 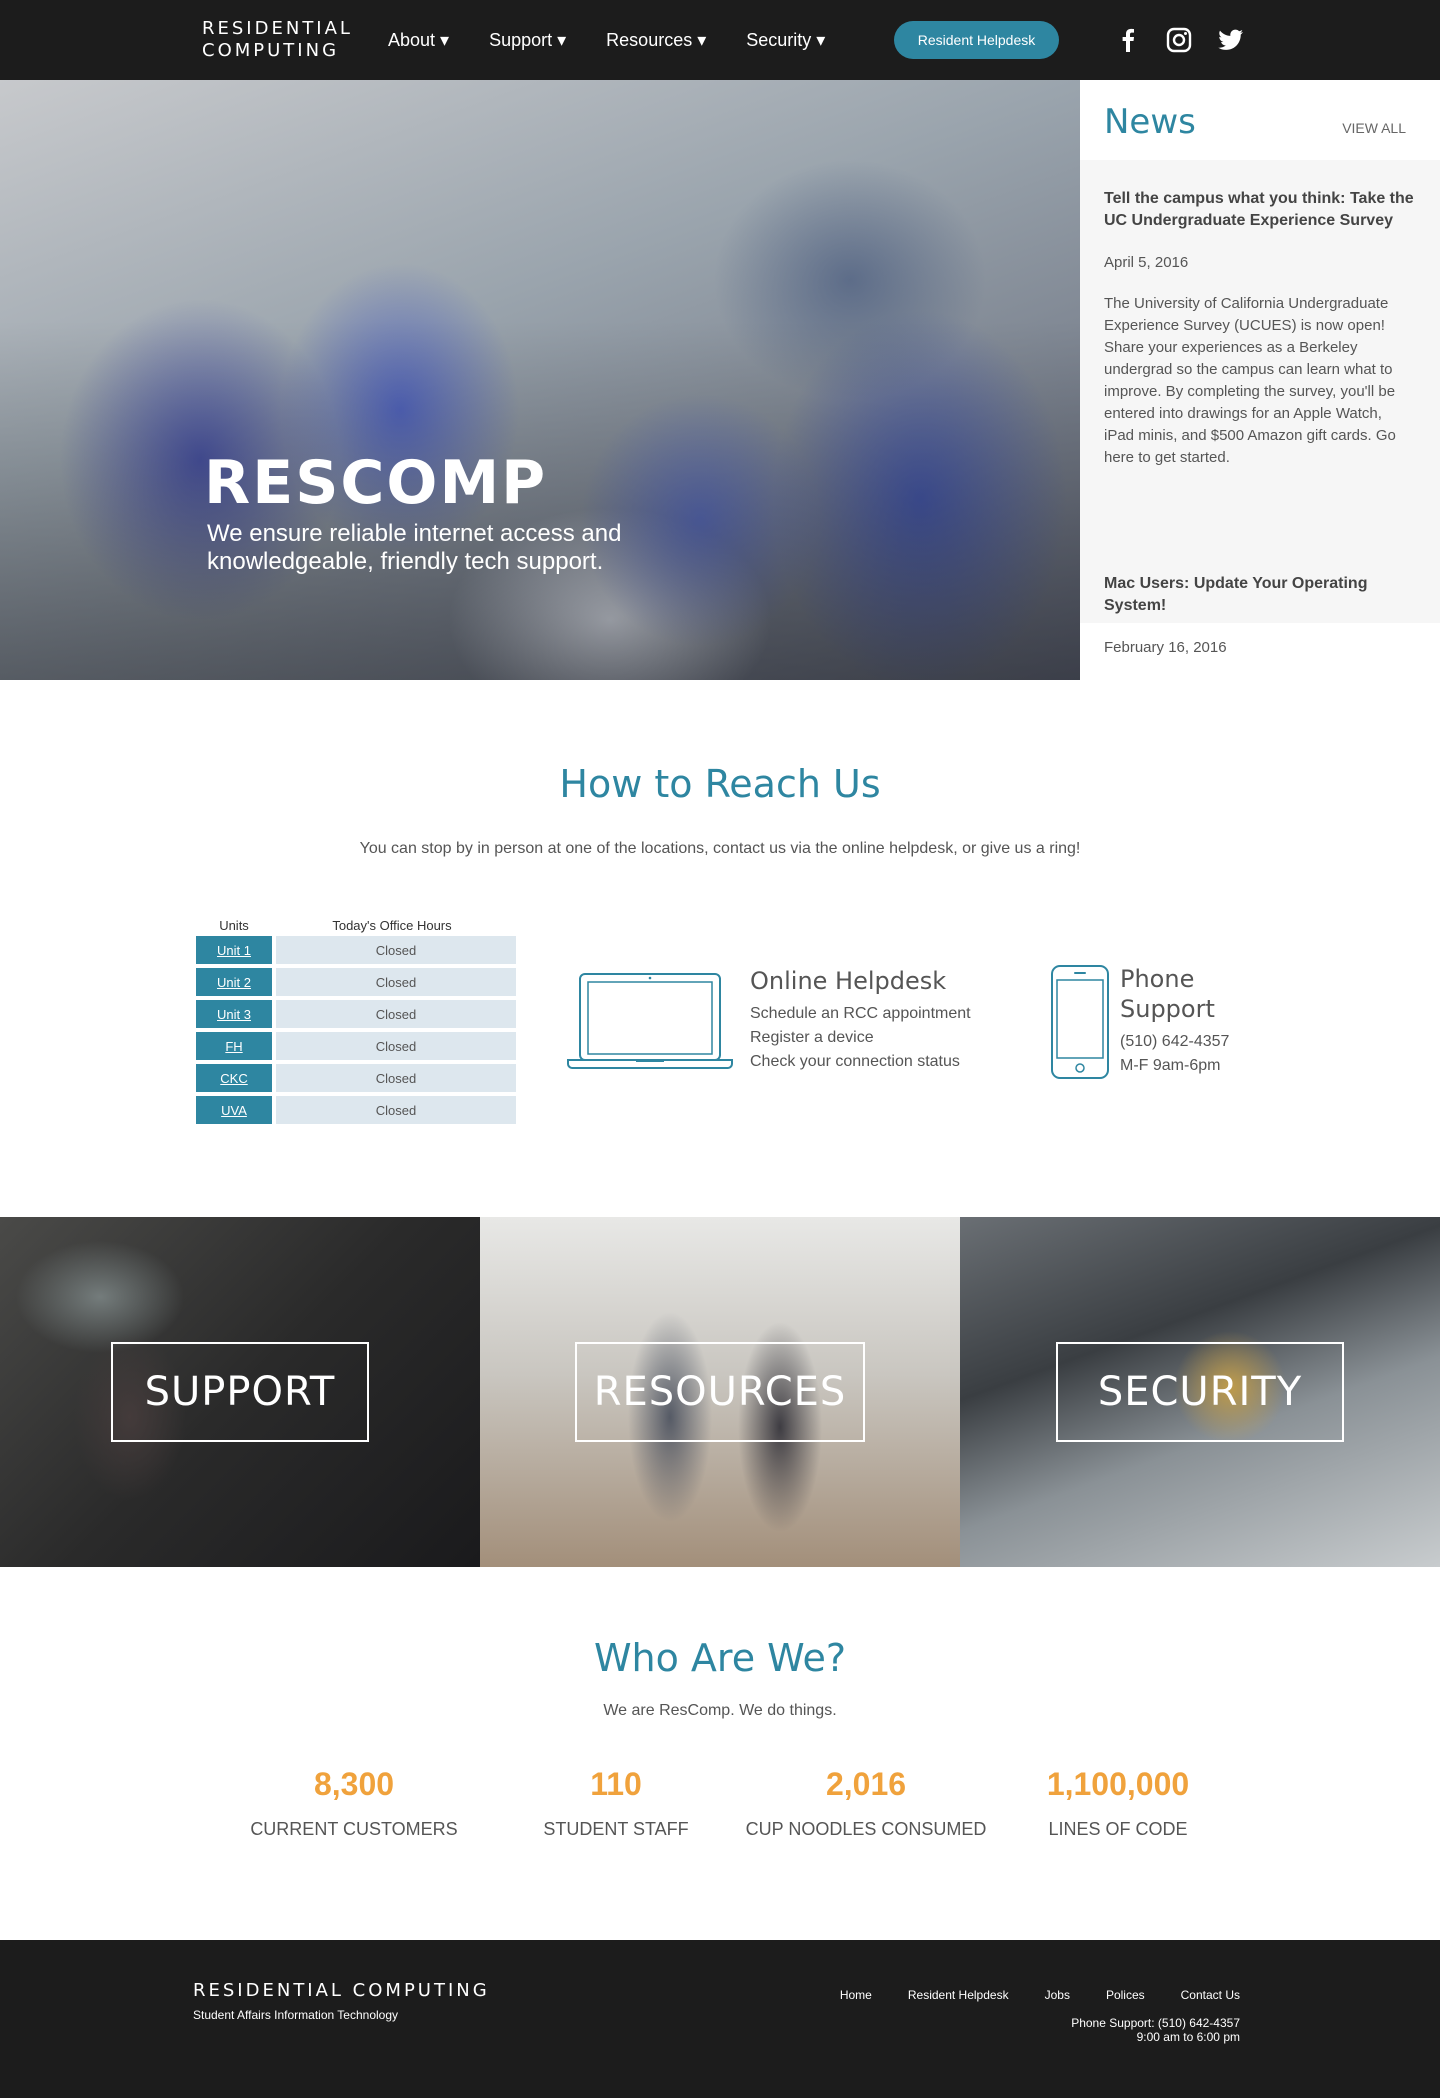 What do you see at coordinates (720, 784) in the screenshot?
I see `reach-section-title: How to Reach Us` at bounding box center [720, 784].